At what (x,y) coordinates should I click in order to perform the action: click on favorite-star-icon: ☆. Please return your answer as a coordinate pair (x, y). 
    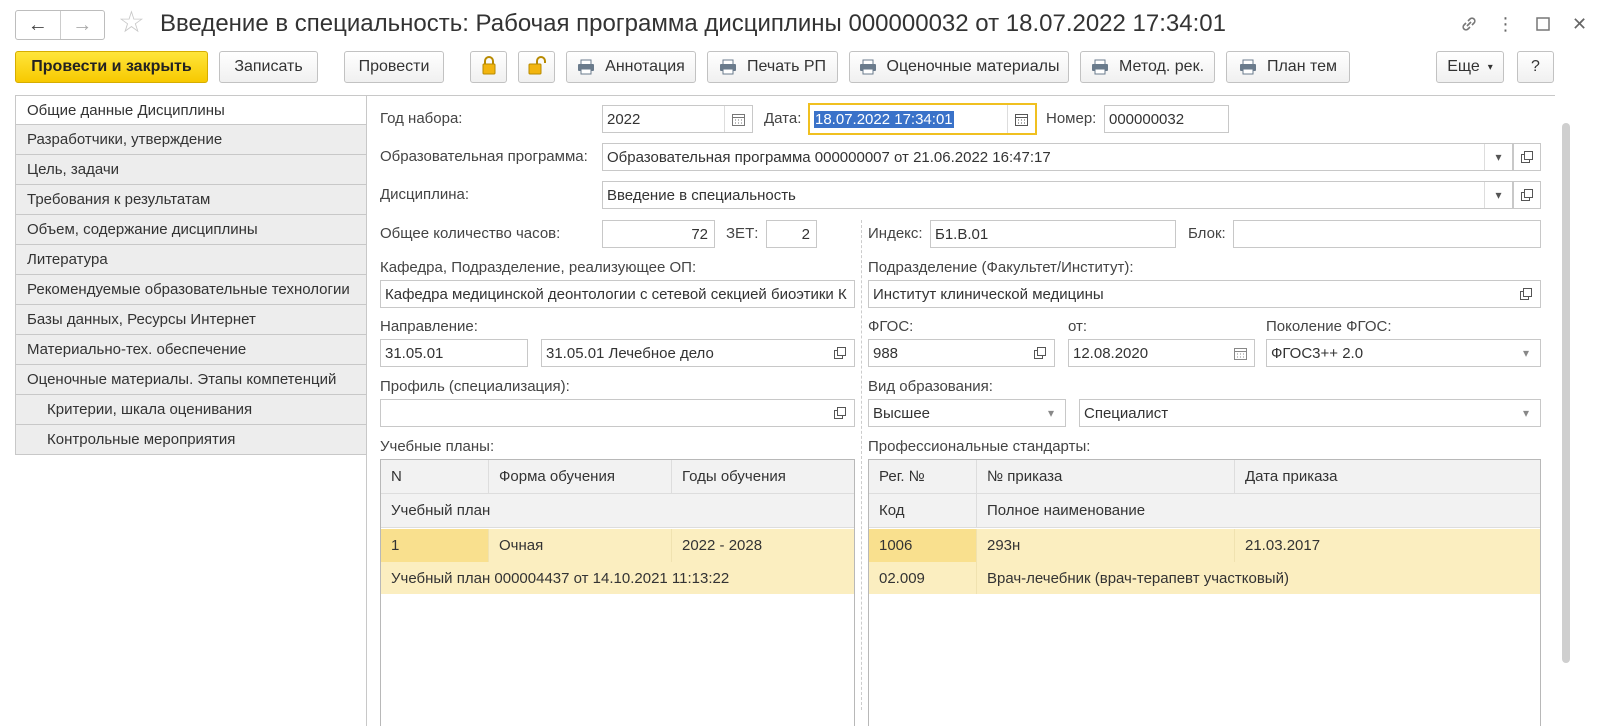
    Looking at the image, I should click on (131, 23).